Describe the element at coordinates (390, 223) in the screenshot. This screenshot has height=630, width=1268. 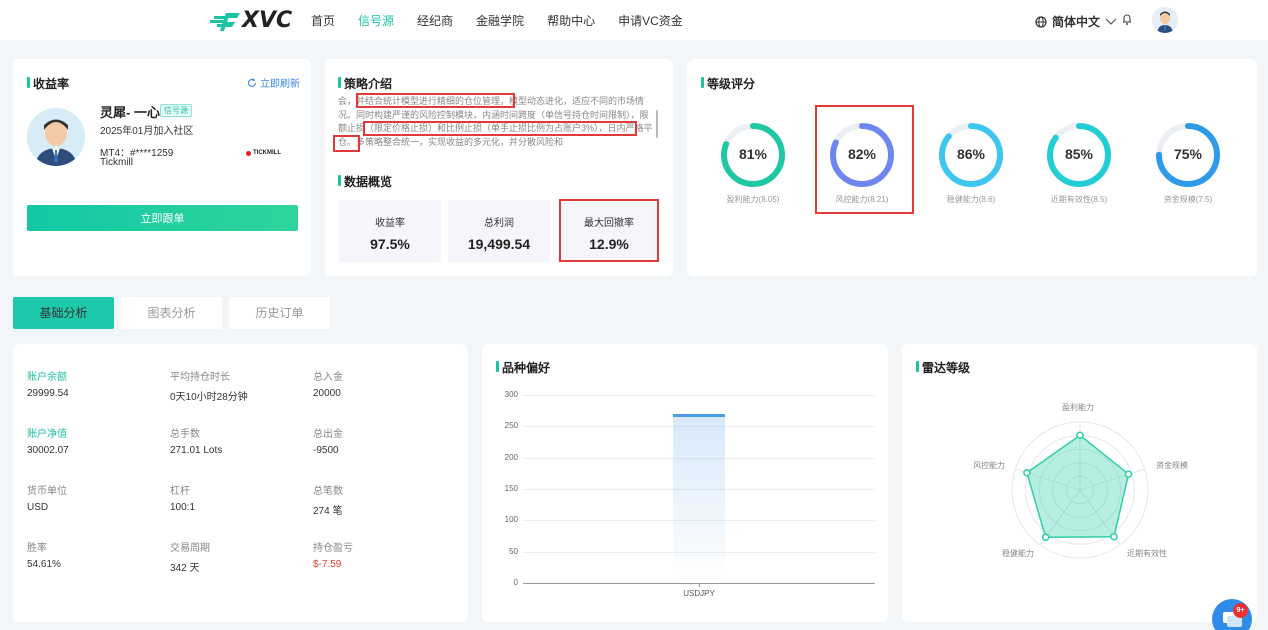
I see `stat-label: 收益率` at that location.